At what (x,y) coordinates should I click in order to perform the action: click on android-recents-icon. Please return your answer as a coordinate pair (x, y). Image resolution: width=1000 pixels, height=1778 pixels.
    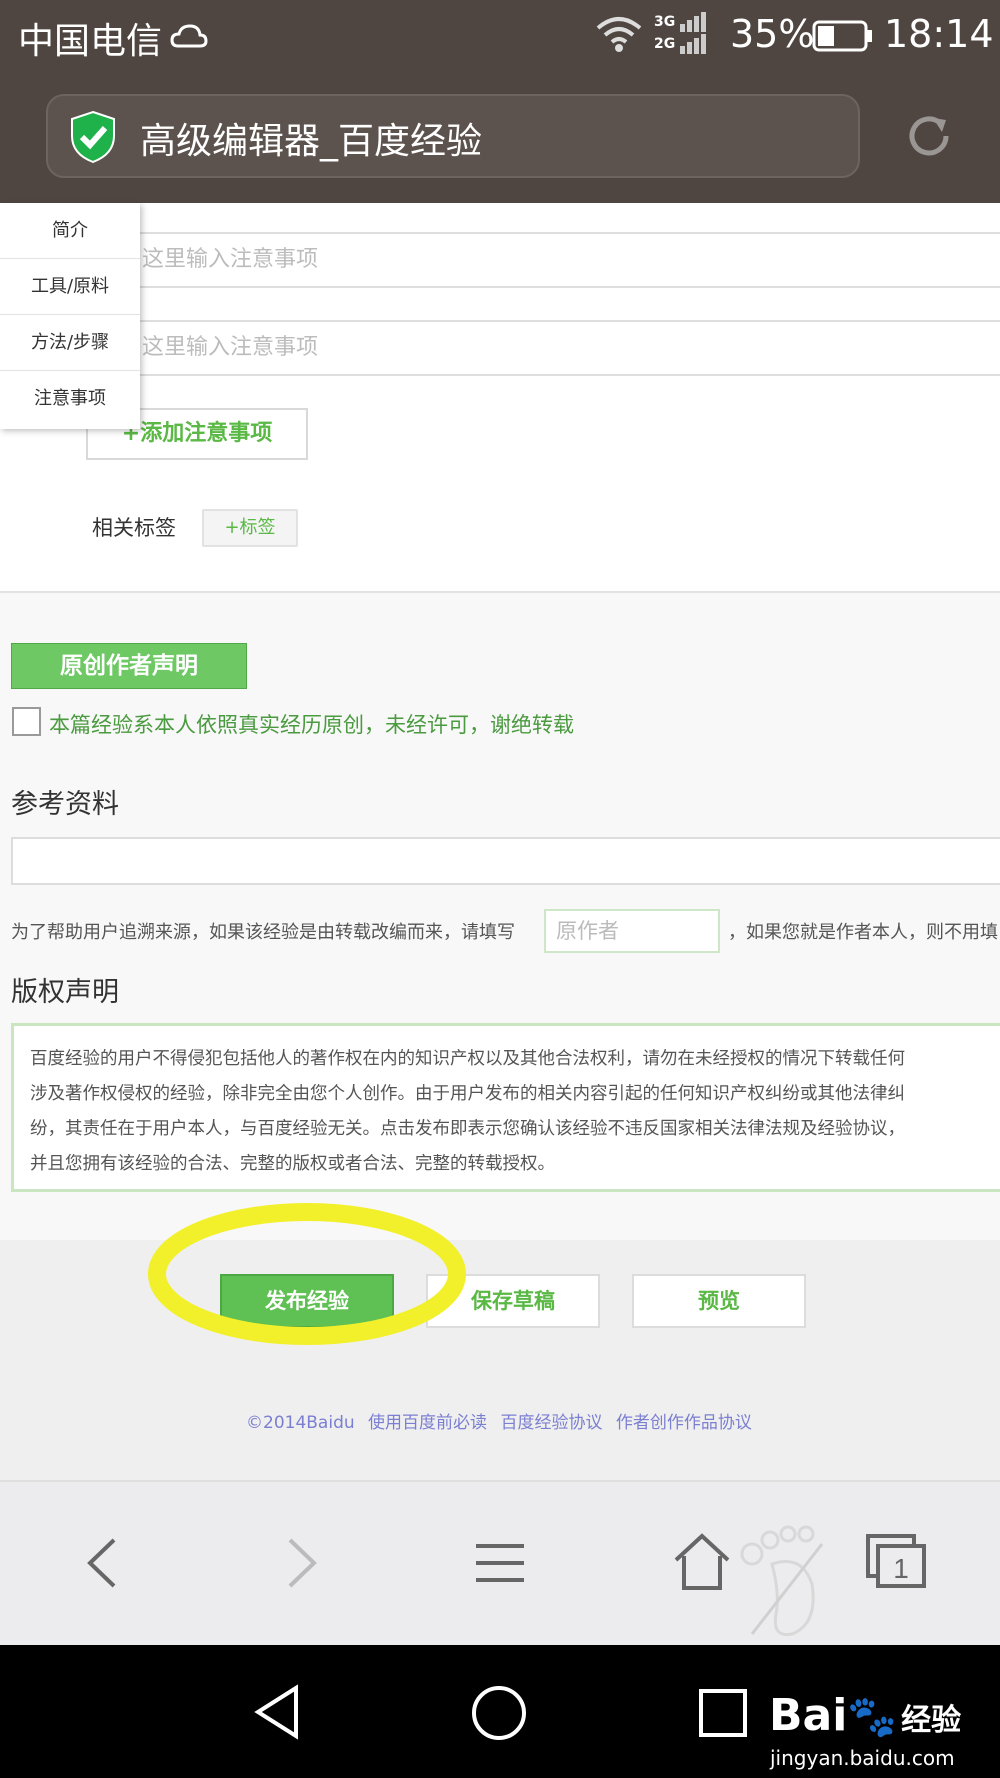
    Looking at the image, I should click on (723, 1713).